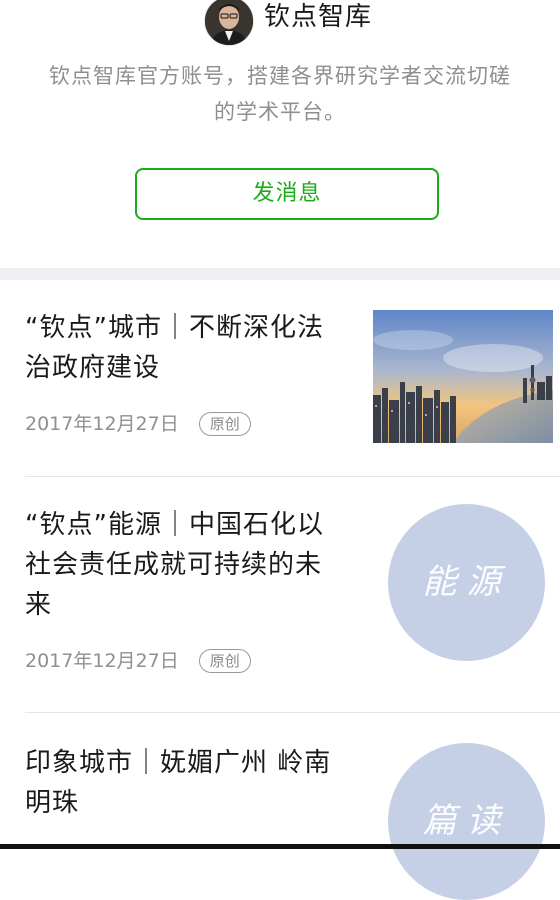 The height and width of the screenshot is (900, 560). I want to click on account-description-line: 的学术平台。, so click(280, 112).